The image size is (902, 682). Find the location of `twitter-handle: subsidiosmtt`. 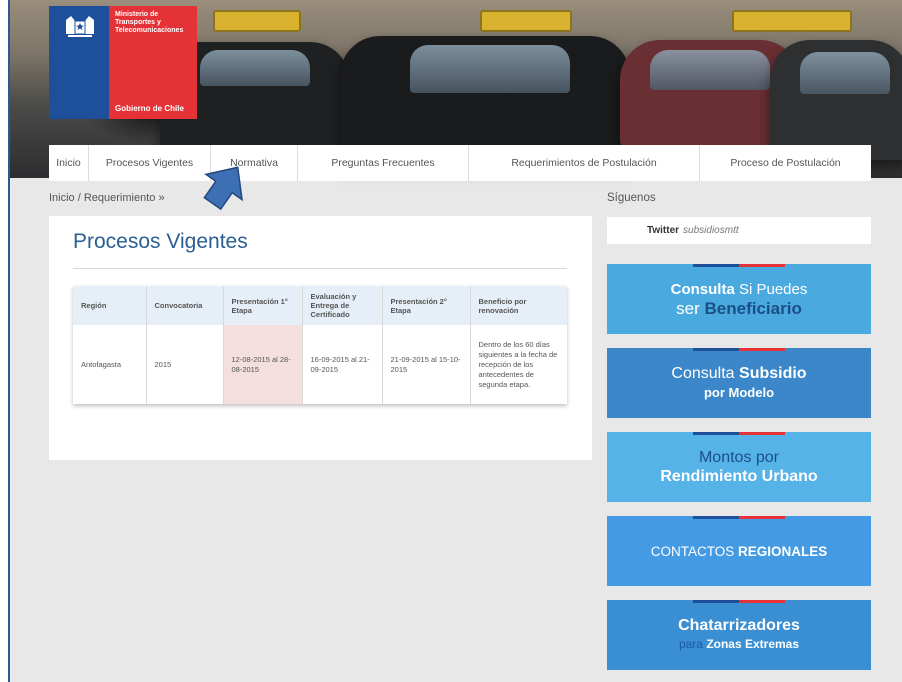

twitter-handle: subsidiosmtt is located at coordinates (711, 230).